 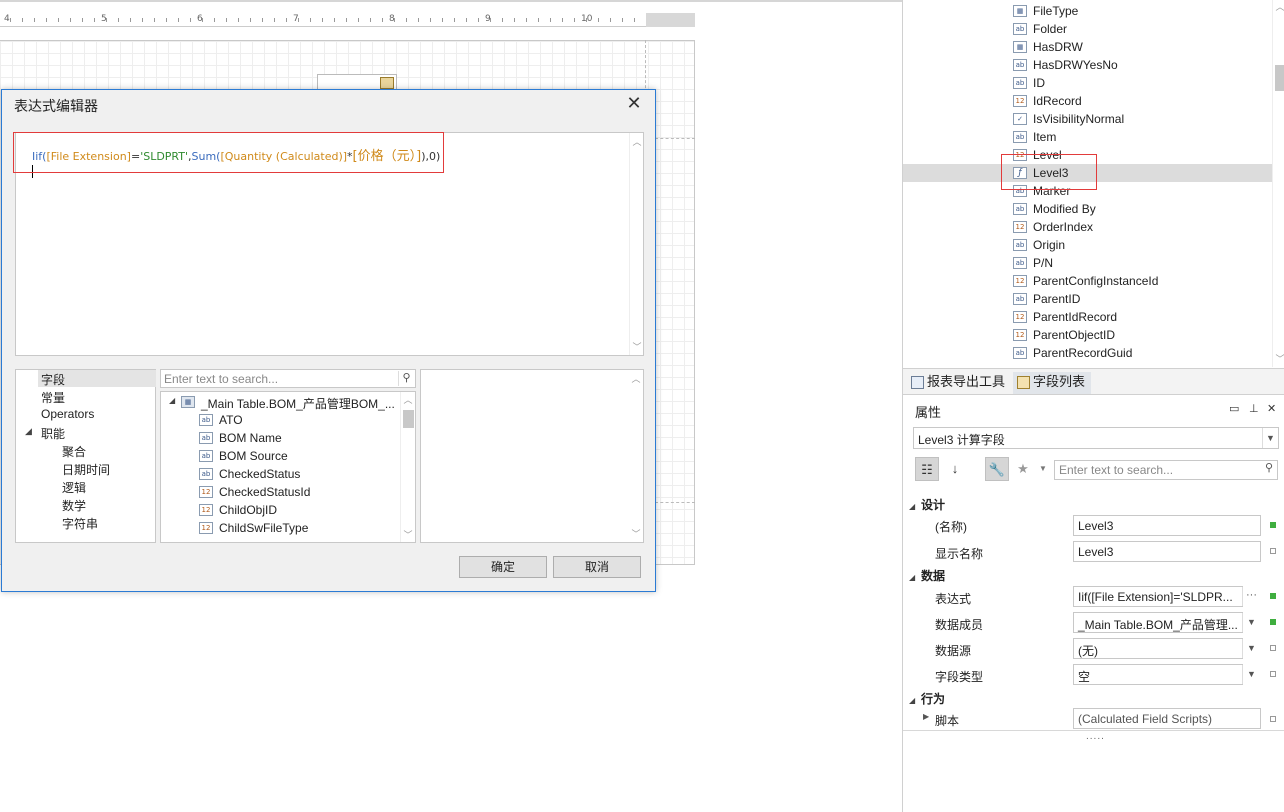 What do you see at coordinates (955, 469) in the screenshot?
I see `alphabetical-sort-icon: ↓` at bounding box center [955, 469].